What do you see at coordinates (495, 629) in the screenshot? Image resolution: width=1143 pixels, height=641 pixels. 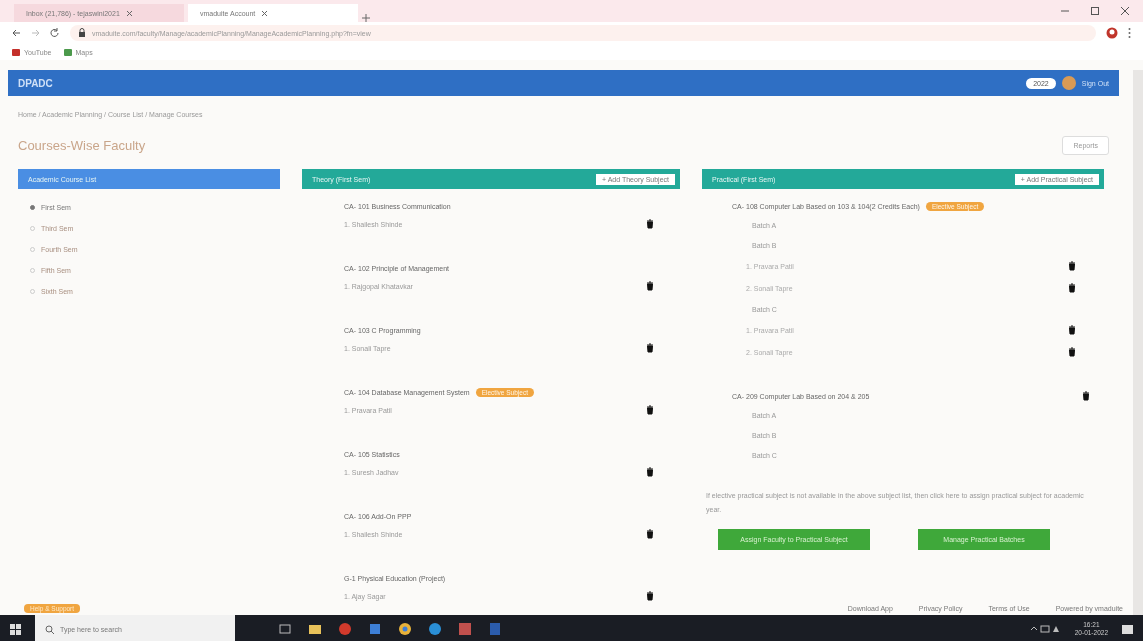 I see `document-icon` at bounding box center [495, 629].